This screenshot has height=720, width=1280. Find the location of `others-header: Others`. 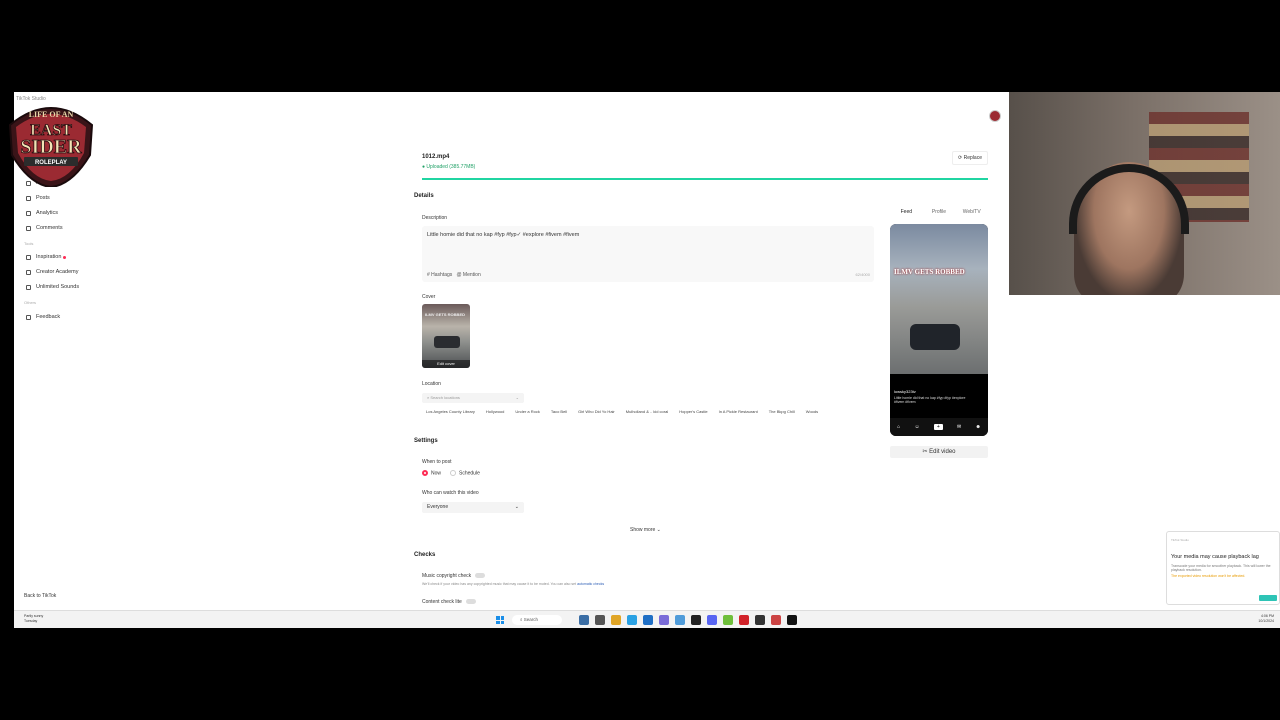

others-header: Others is located at coordinates (30, 302).